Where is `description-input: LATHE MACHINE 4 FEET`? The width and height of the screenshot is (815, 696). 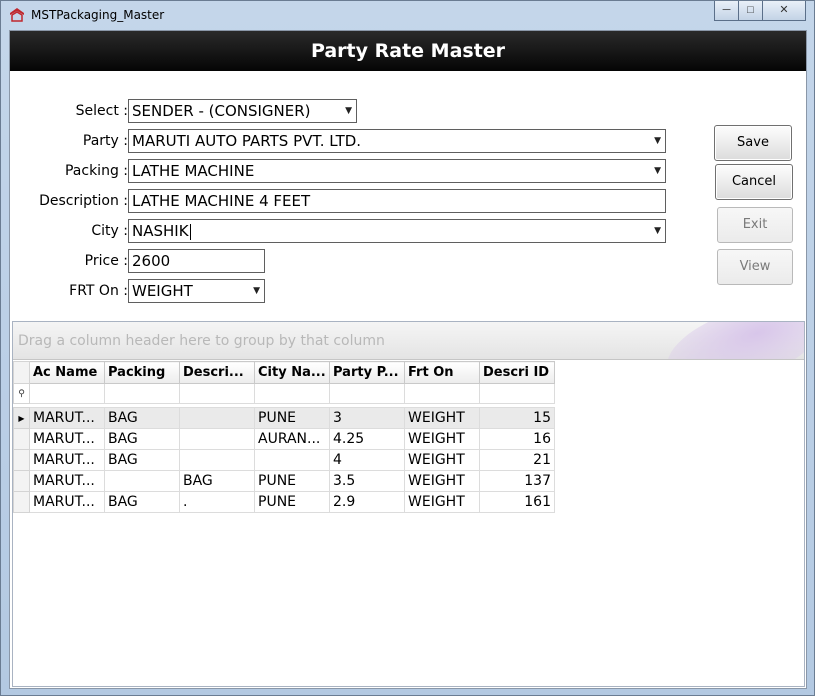 description-input: LATHE MACHINE 4 FEET is located at coordinates (397, 201).